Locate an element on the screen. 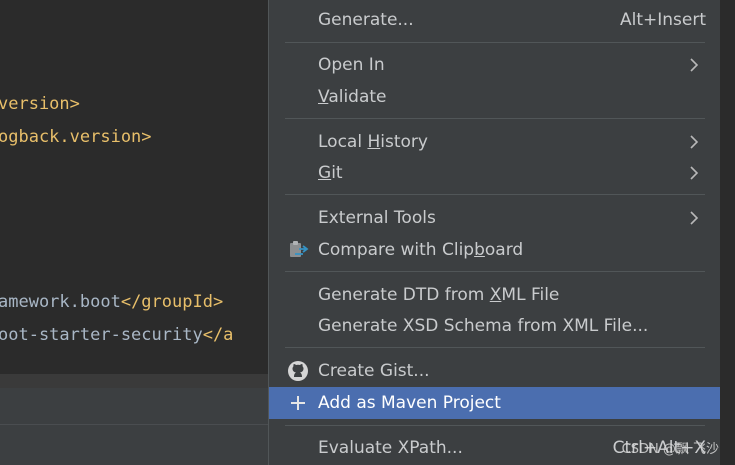 This screenshot has height=465, width=735. code-line-3: amework.boot</groupId> is located at coordinates (111, 302).